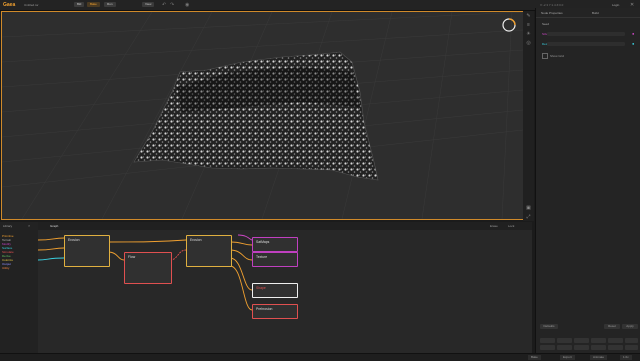  What do you see at coordinates (275, 259) in the screenshot?
I see `node-texture: Texture` at bounding box center [275, 259].